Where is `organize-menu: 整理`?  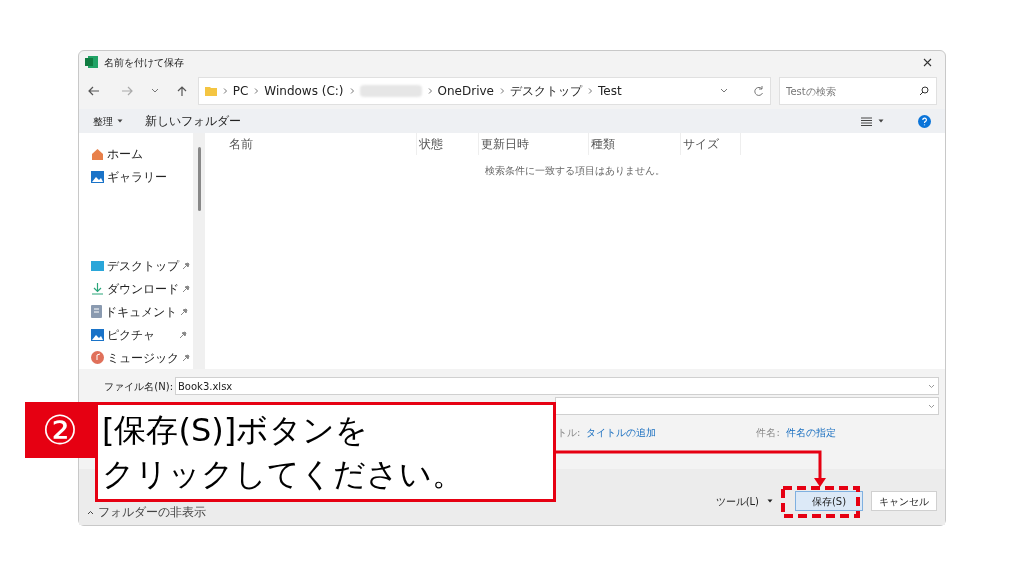
organize-menu: 整理 is located at coordinates (108, 121).